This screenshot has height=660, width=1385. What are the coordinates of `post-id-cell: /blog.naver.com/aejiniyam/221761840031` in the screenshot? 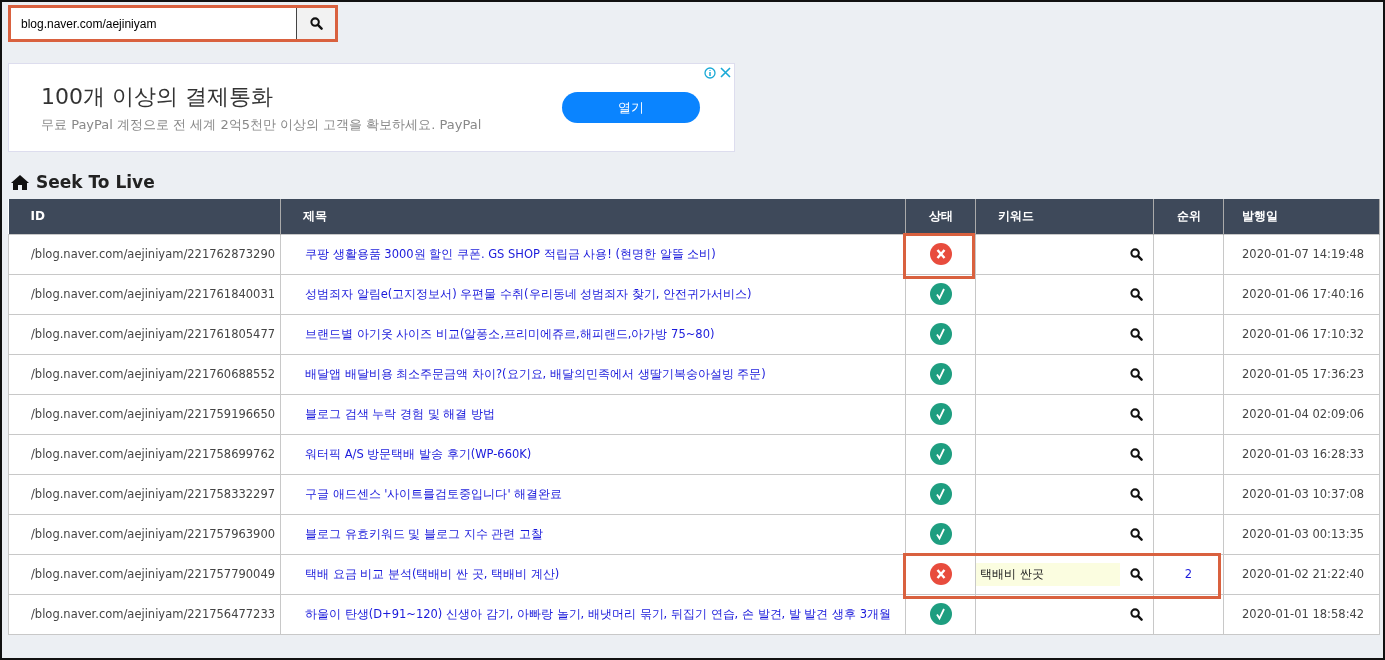 It's located at (144, 294).